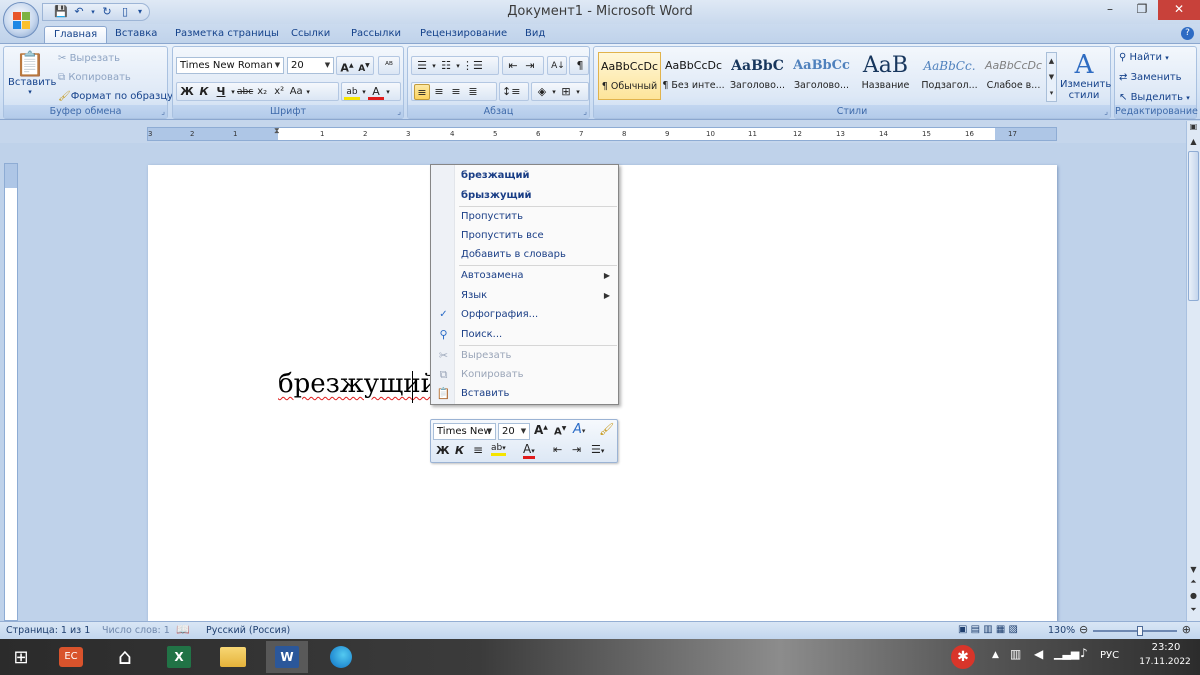 The width and height of the screenshot is (1200, 675). What do you see at coordinates (422, 66) in the screenshot?
I see `bullets-icon: ☰` at bounding box center [422, 66].